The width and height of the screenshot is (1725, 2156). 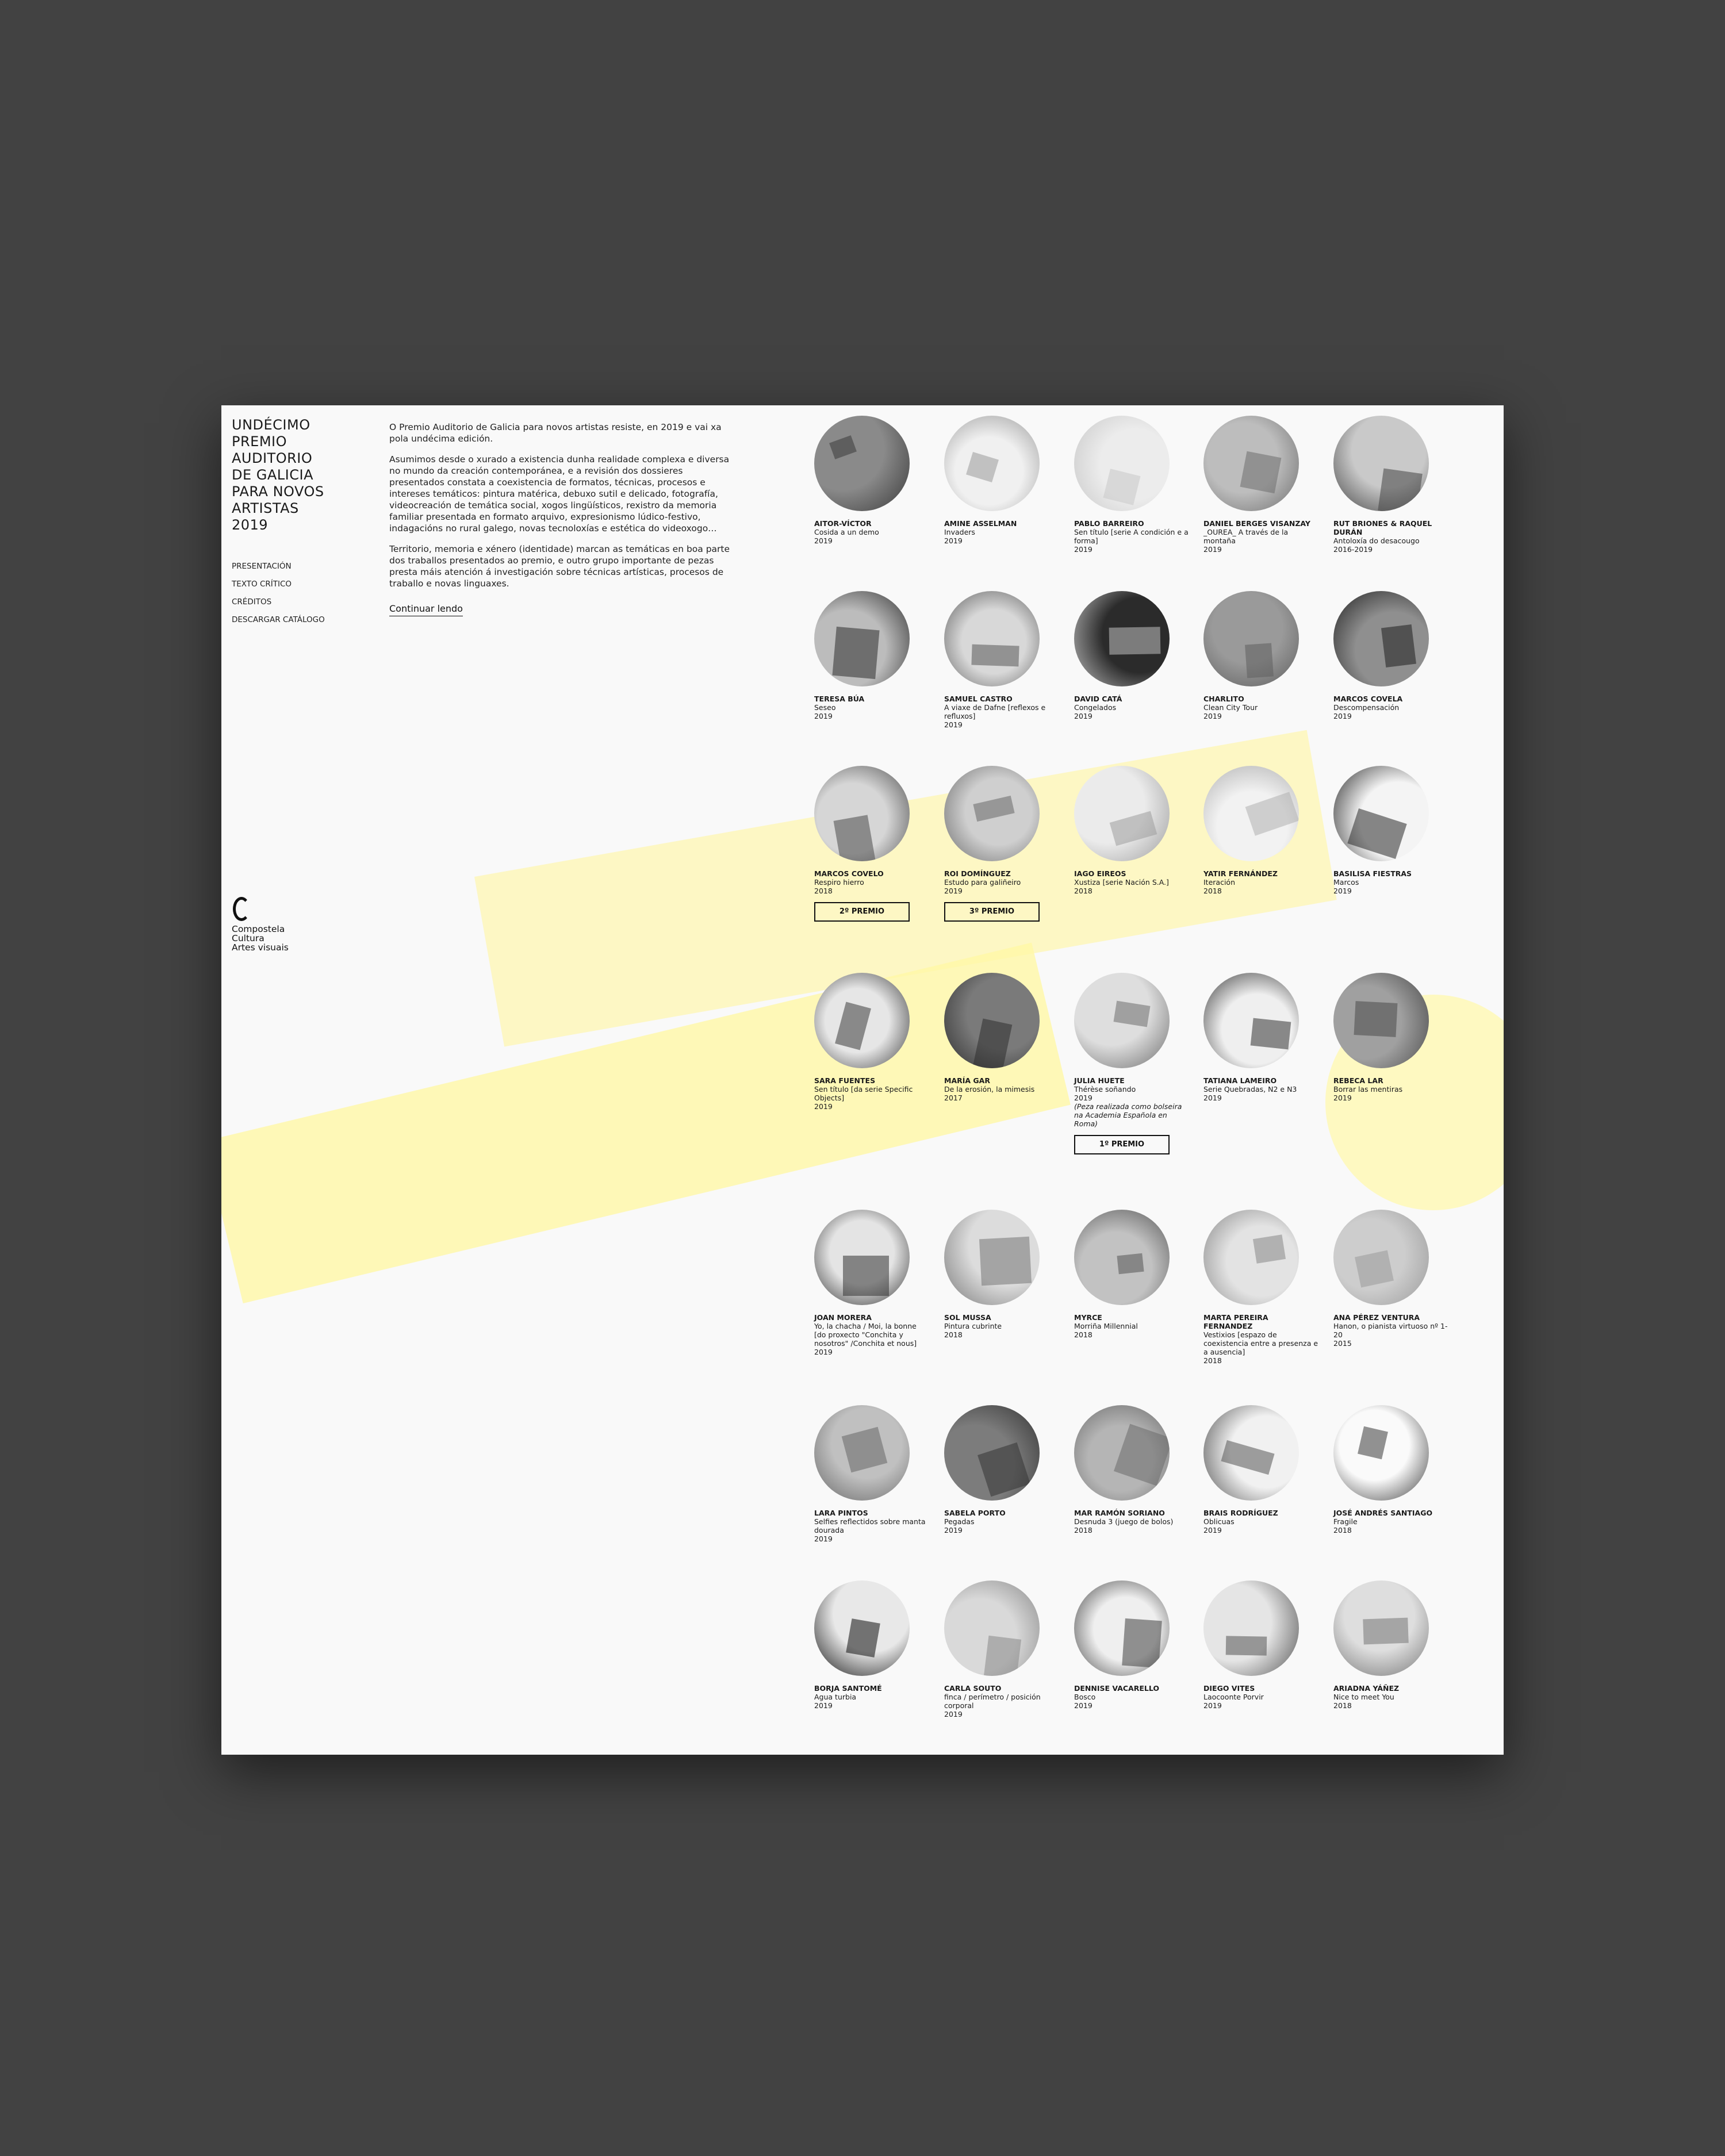 What do you see at coordinates (982, 882) in the screenshot?
I see `artwork-title: Estudo para galiñeiro` at bounding box center [982, 882].